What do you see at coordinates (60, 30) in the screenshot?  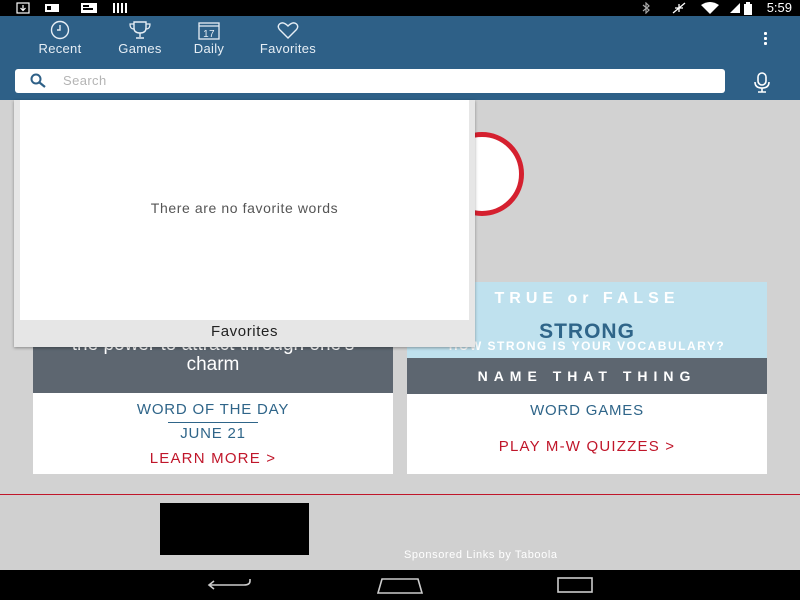 I see `clock-icon` at bounding box center [60, 30].